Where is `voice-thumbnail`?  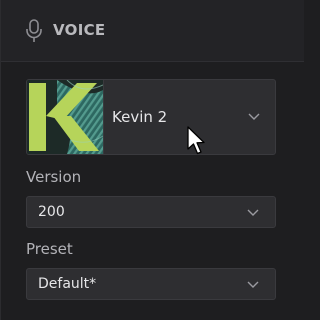 voice-thumbnail is located at coordinates (65, 117).